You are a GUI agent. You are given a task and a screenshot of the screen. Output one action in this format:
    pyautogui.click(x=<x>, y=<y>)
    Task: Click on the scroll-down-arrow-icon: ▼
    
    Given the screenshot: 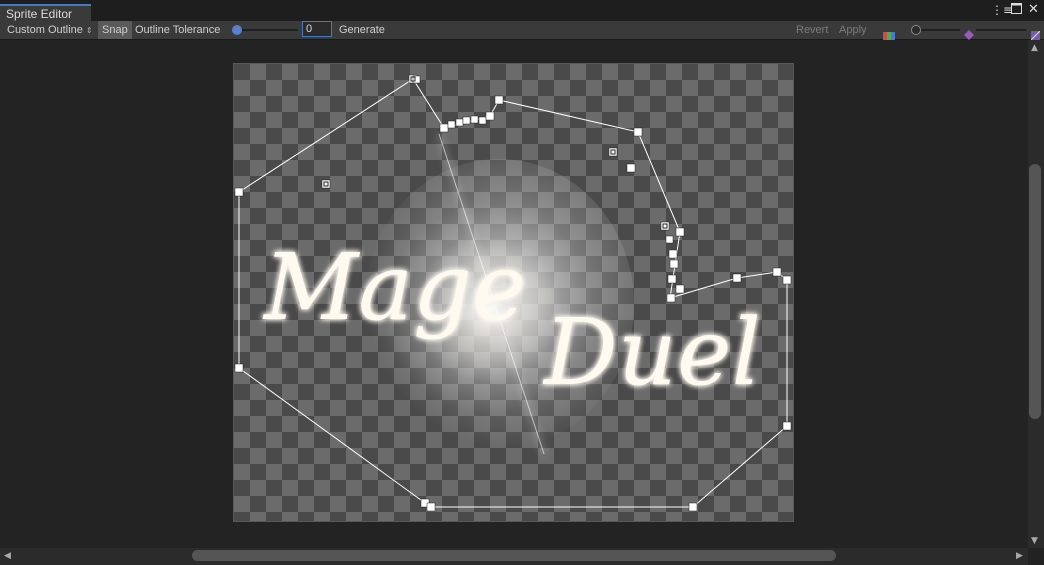 What is the action you would take?
    pyautogui.click(x=1034, y=541)
    